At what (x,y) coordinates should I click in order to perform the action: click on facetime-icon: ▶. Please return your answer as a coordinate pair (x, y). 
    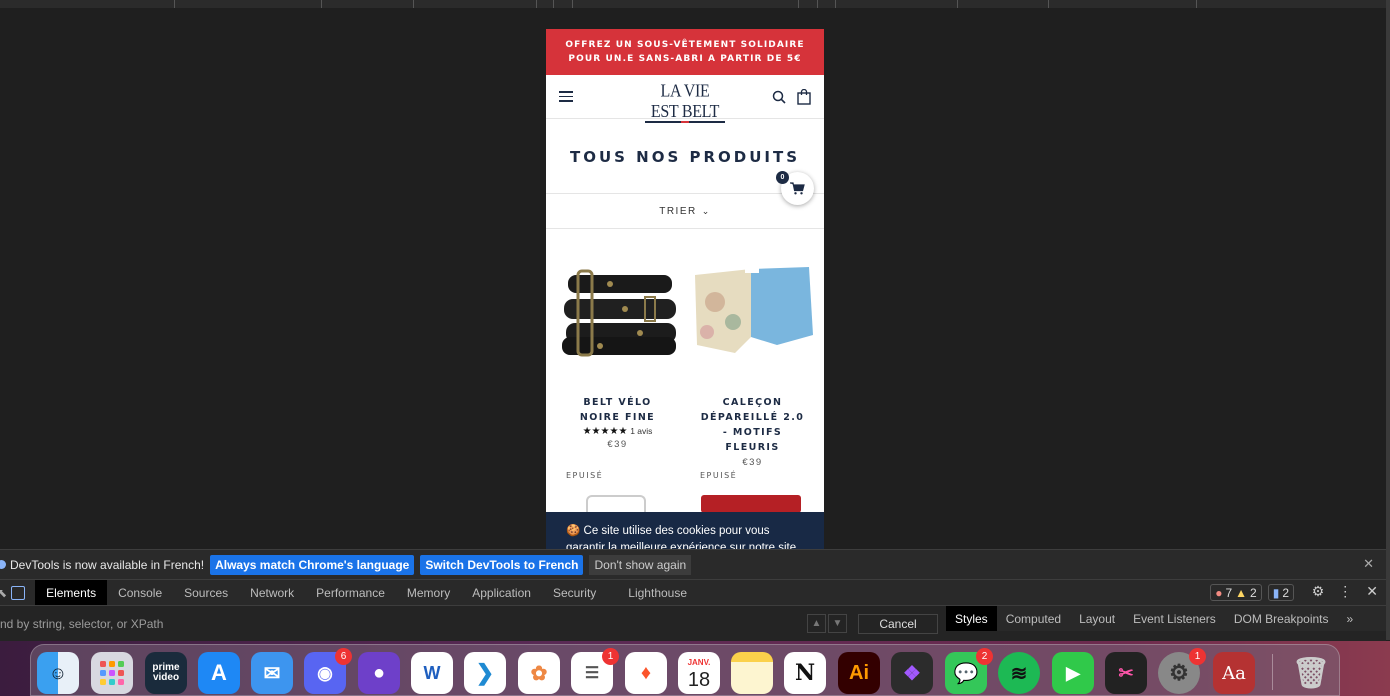
    Looking at the image, I should click on (1073, 673).